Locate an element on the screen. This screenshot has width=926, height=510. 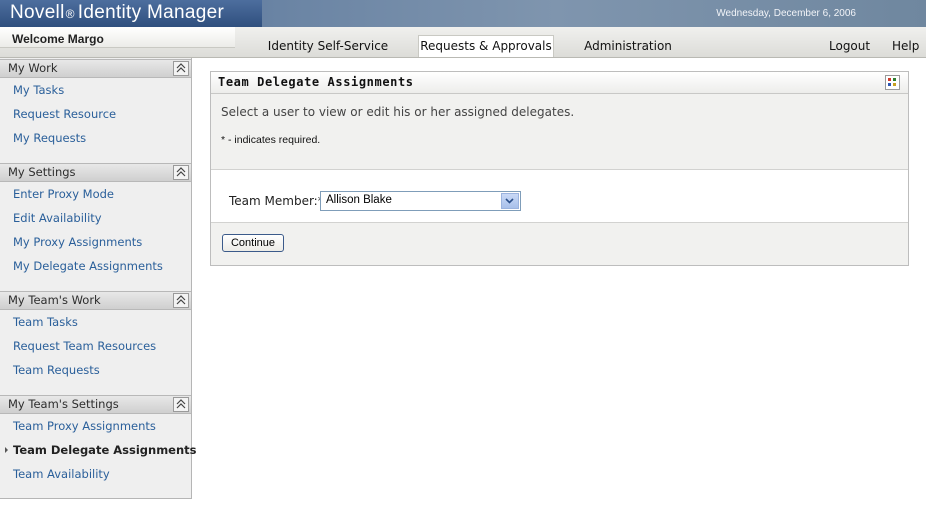
current-item-marker is located at coordinates (6, 450).